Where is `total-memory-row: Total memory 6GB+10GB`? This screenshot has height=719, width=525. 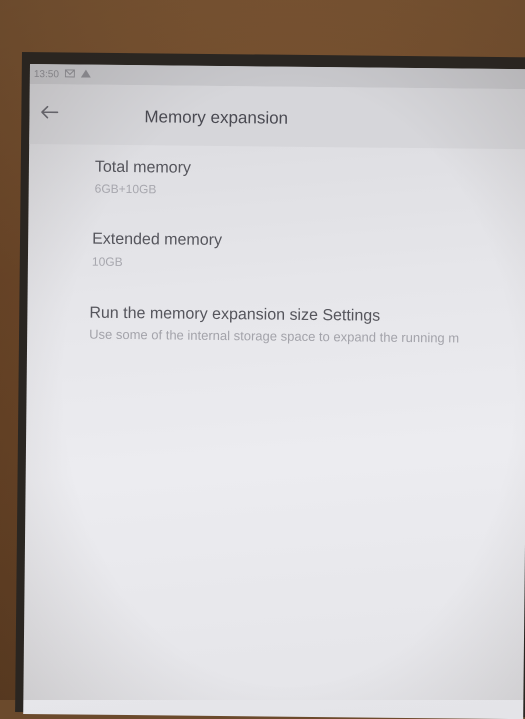
total-memory-row: Total memory 6GB+10GB is located at coordinates (276, 181).